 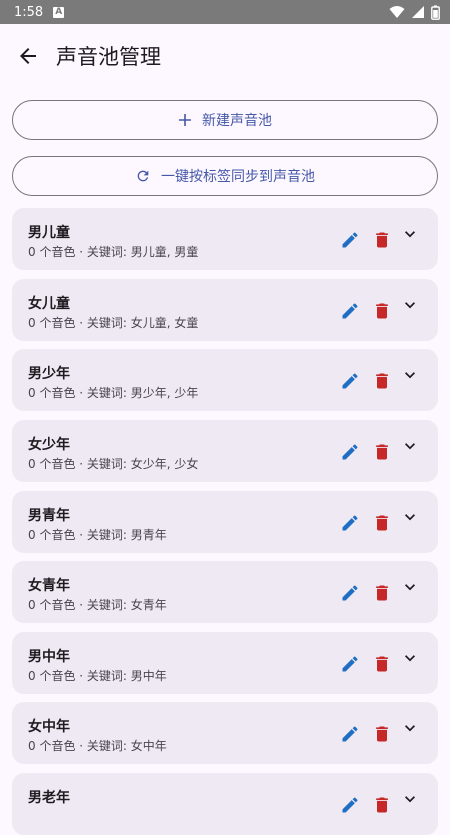 I want to click on status-bar: 1:58 A, so click(x=225, y=12).